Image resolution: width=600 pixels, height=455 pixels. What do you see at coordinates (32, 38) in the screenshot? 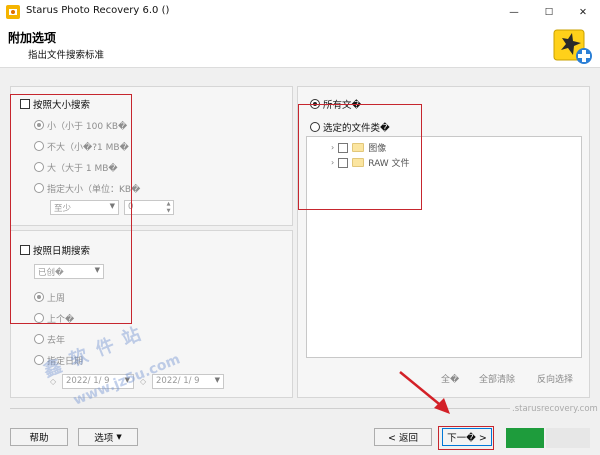
I see `page-title: 附加选项` at bounding box center [32, 38].